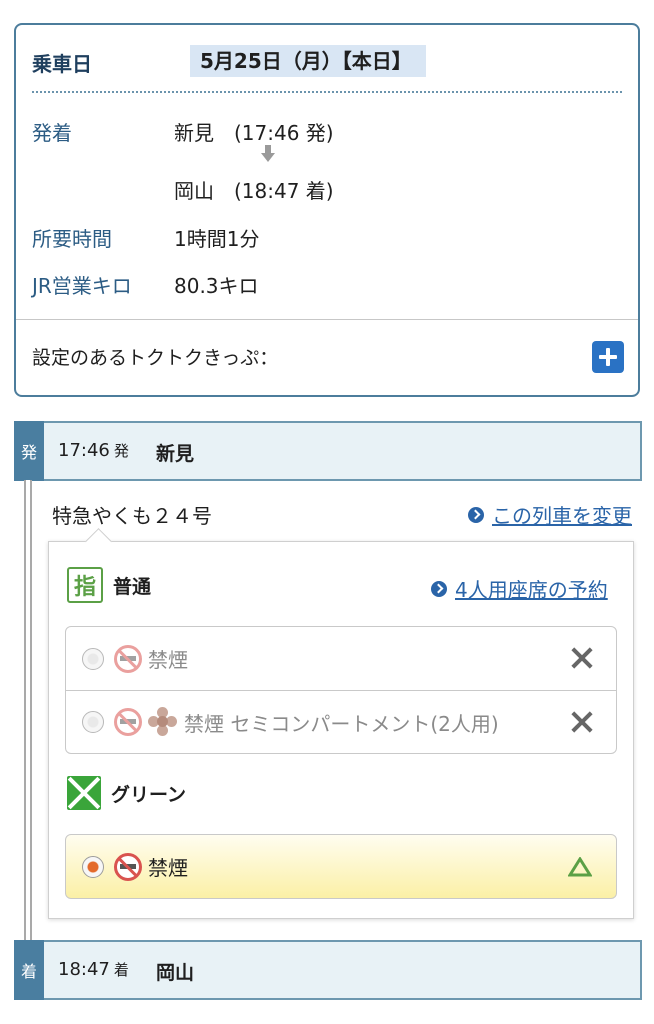  I want to click on plus-icon, so click(608, 357).